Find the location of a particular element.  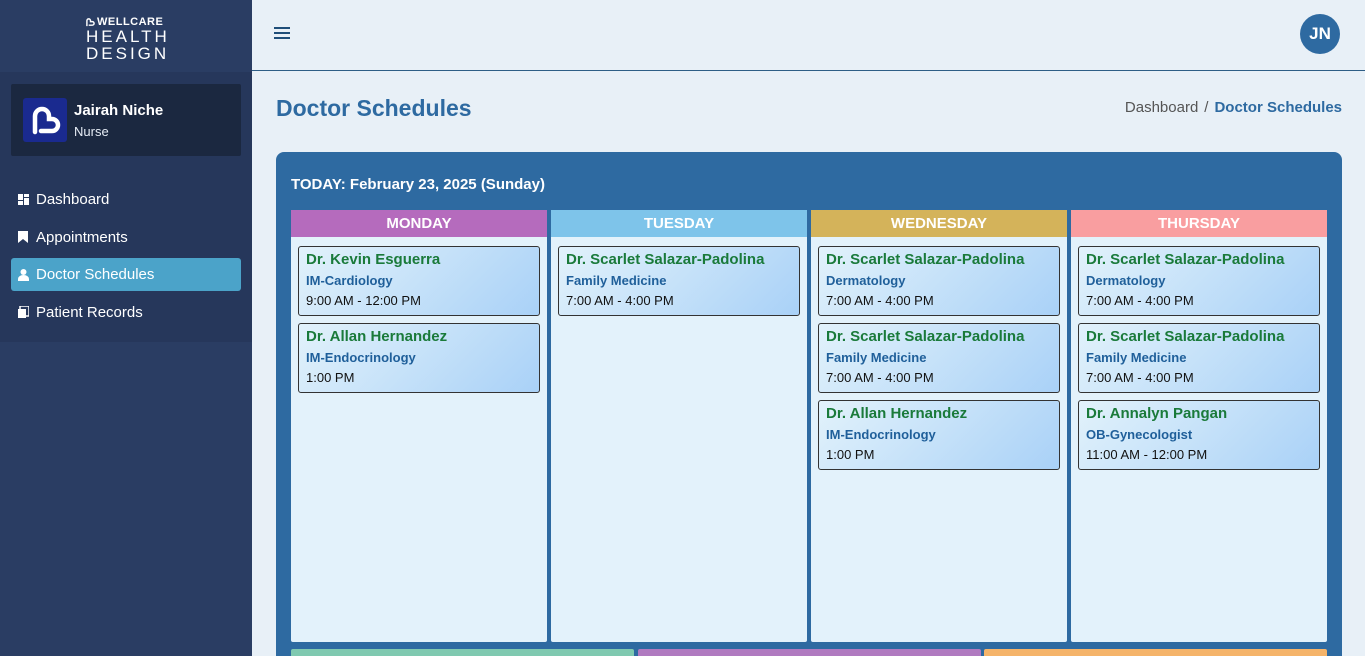

breadcrumb-home-link: Dashboard is located at coordinates (1161, 107).